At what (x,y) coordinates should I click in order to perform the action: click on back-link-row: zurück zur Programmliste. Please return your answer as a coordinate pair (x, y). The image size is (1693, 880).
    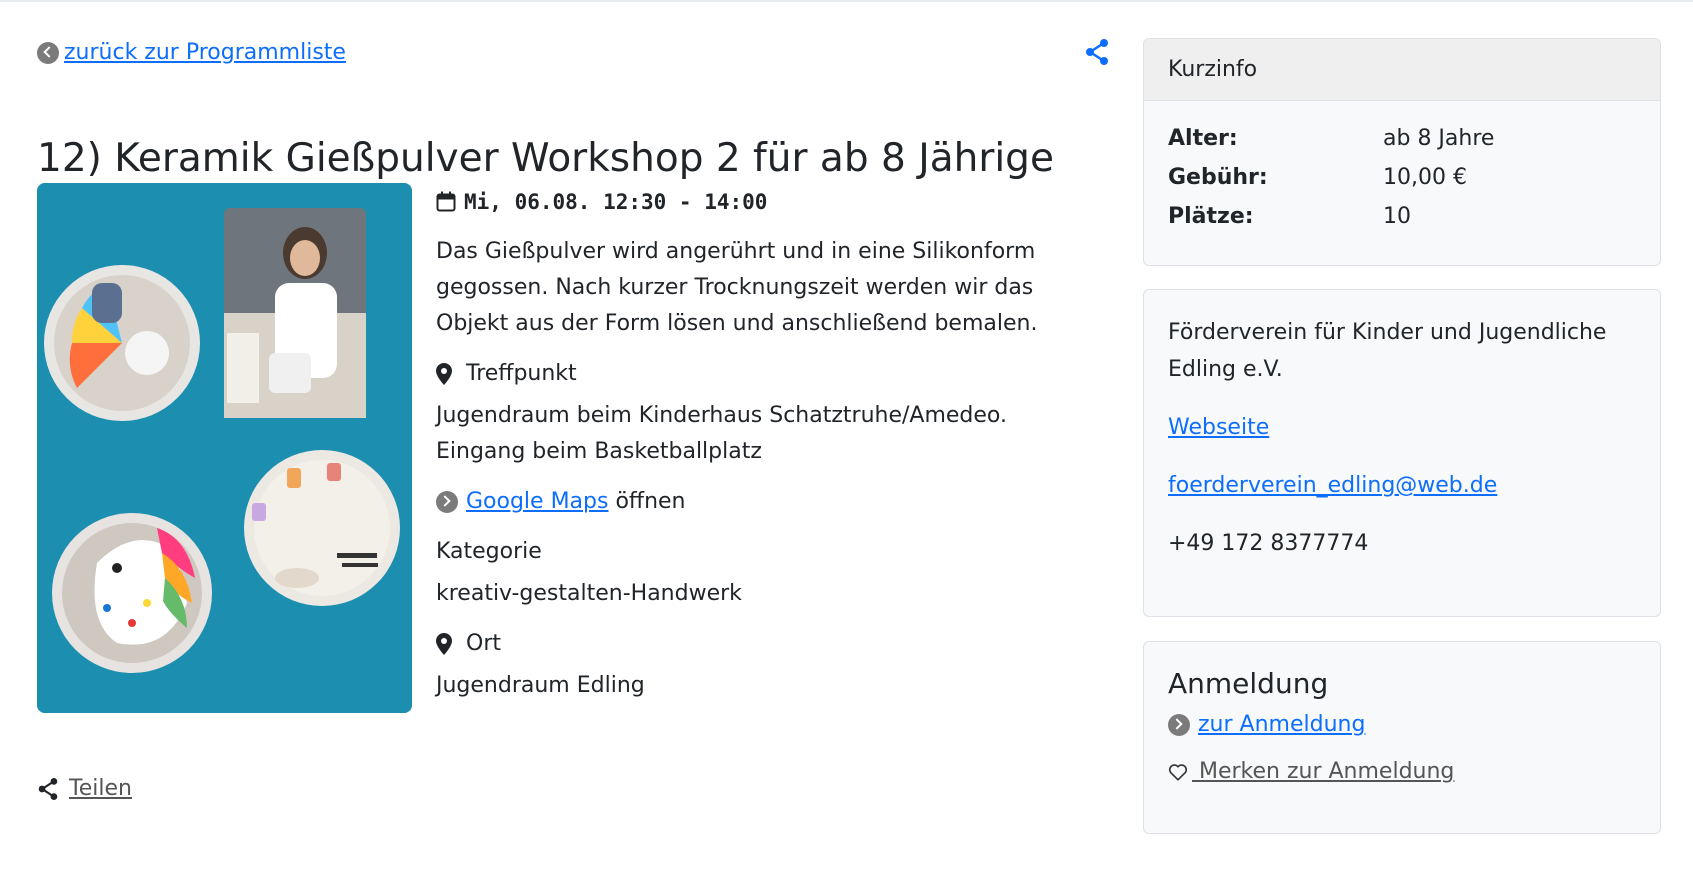
    Looking at the image, I should click on (191, 52).